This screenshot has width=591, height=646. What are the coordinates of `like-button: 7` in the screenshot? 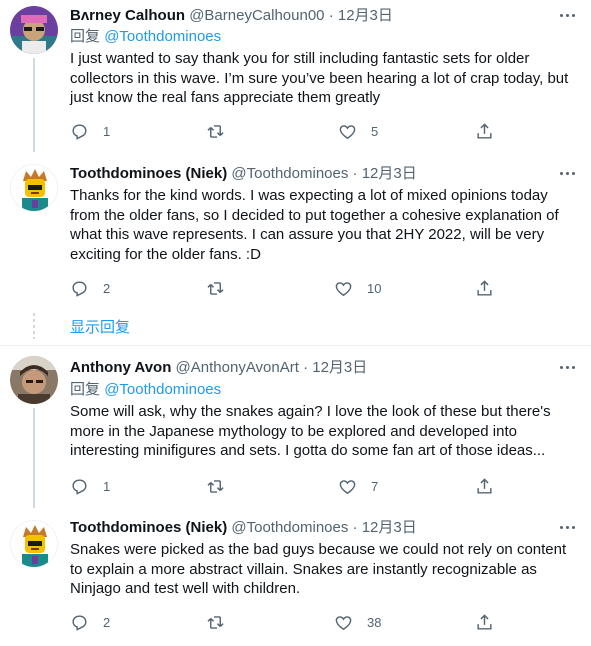 It's located at (358, 486).